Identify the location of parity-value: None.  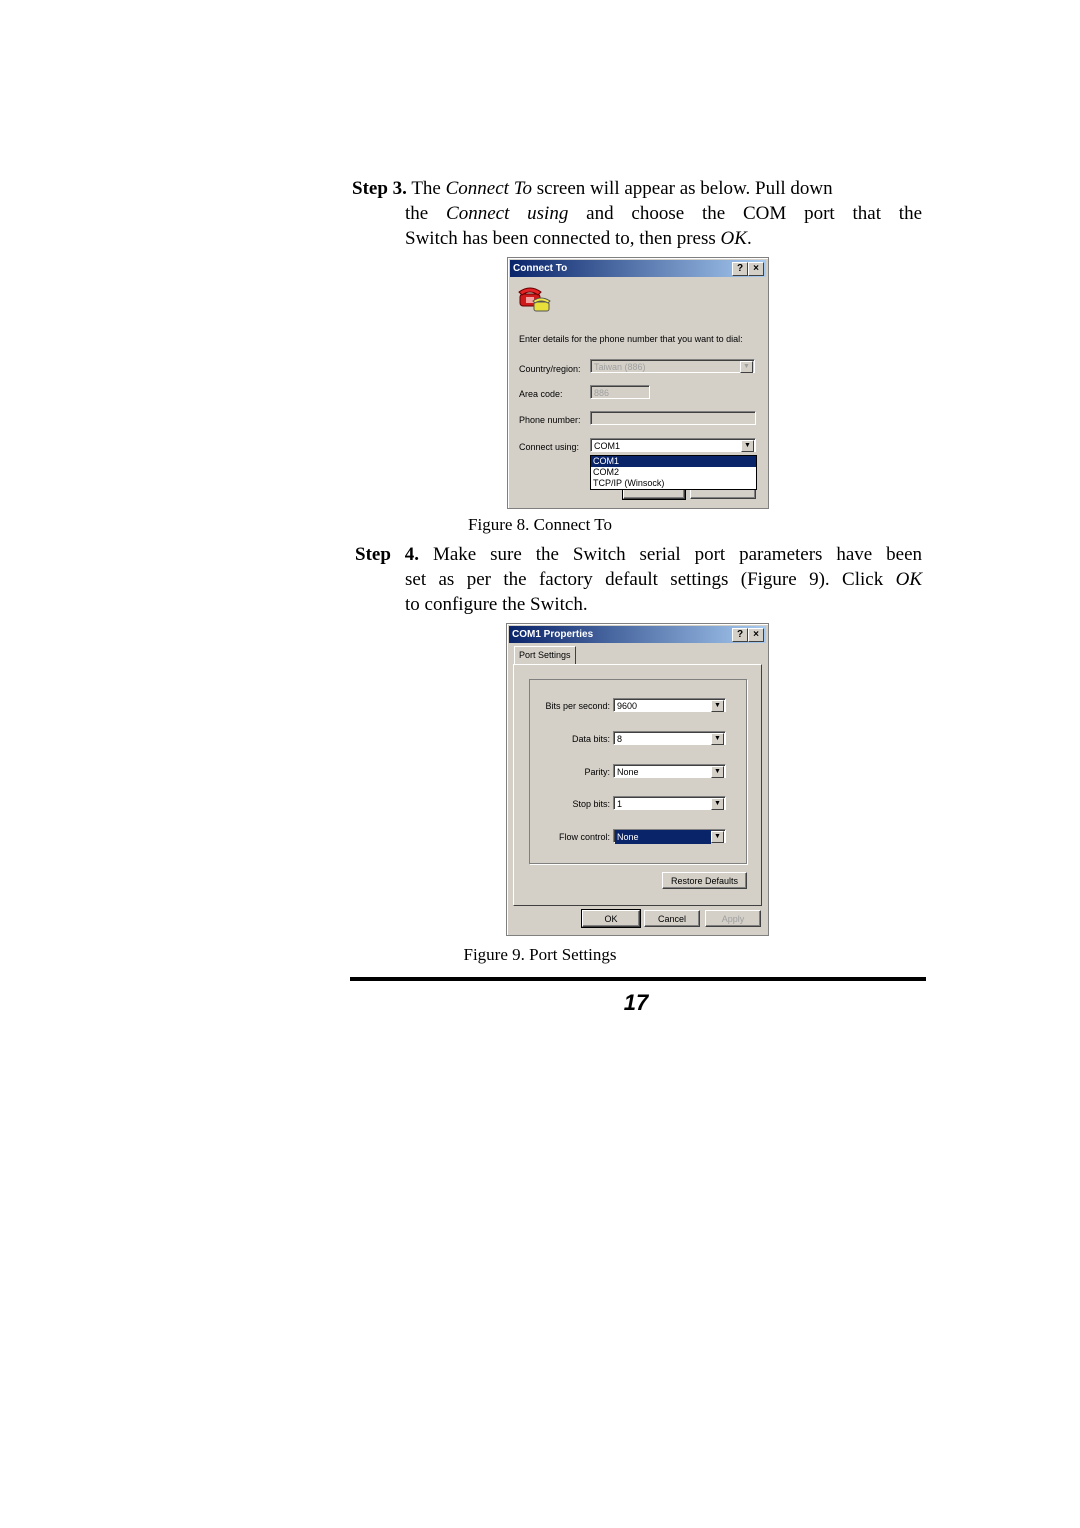
(628, 772).